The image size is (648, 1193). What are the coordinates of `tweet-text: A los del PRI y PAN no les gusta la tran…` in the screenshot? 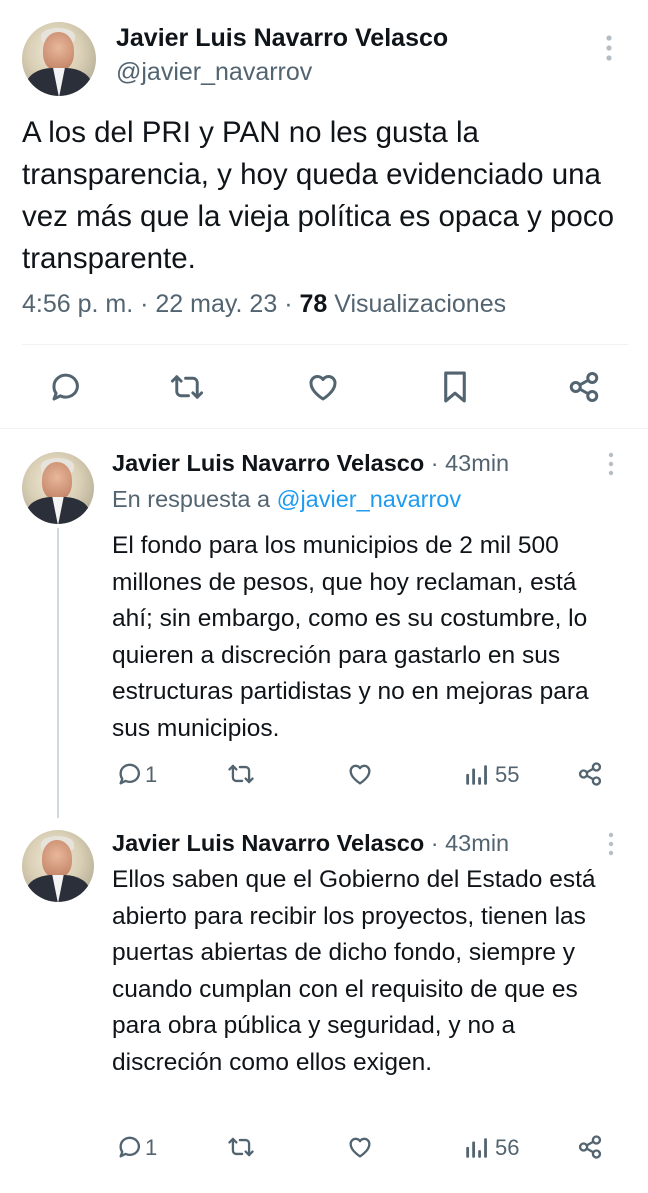 It's located at (318, 195).